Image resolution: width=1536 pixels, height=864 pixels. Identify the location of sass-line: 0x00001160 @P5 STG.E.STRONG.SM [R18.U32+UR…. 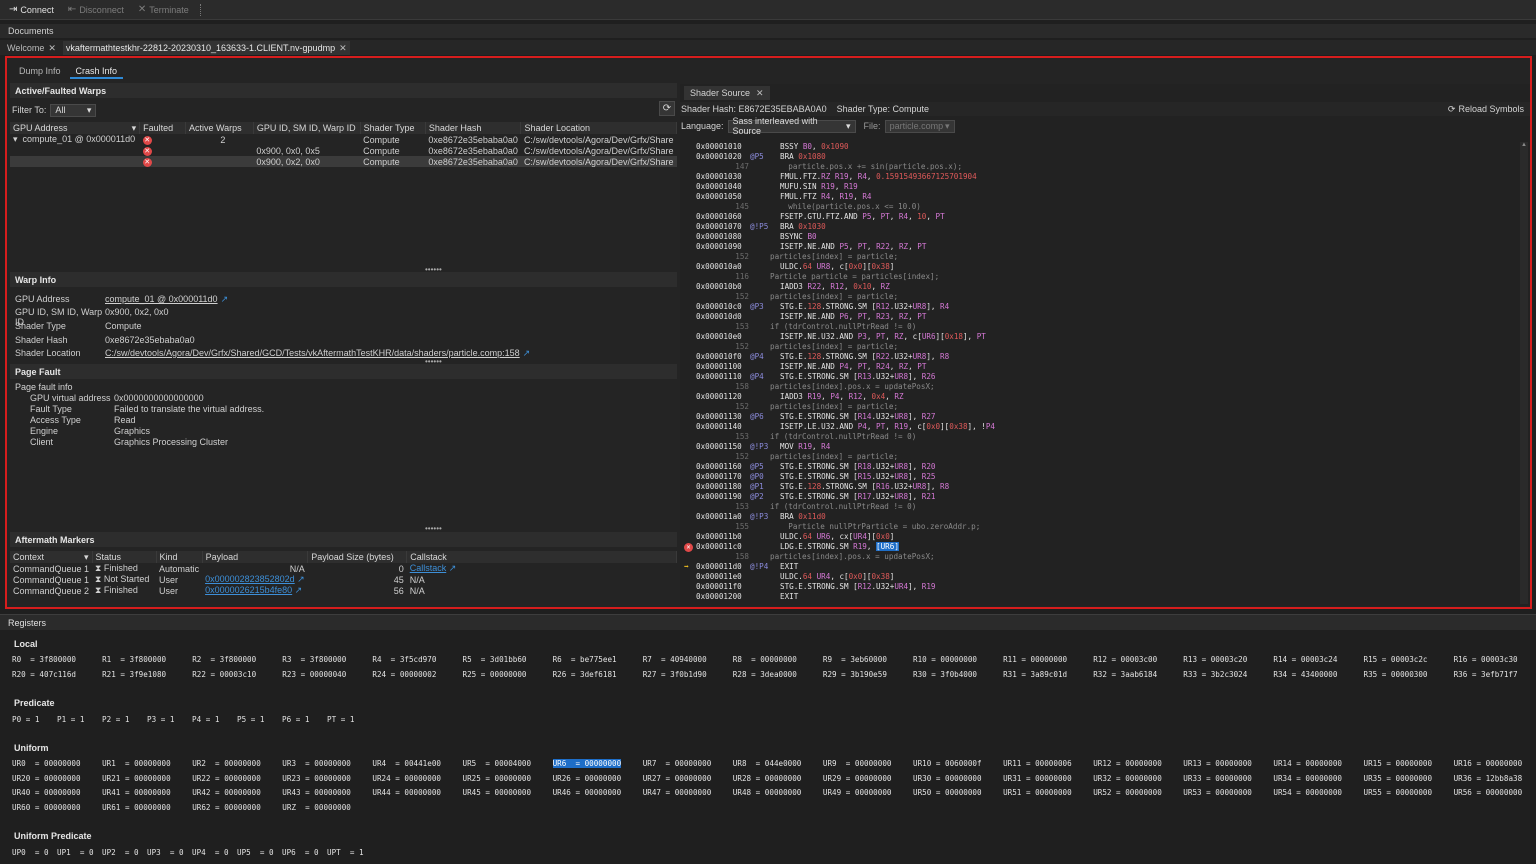
(1101, 467).